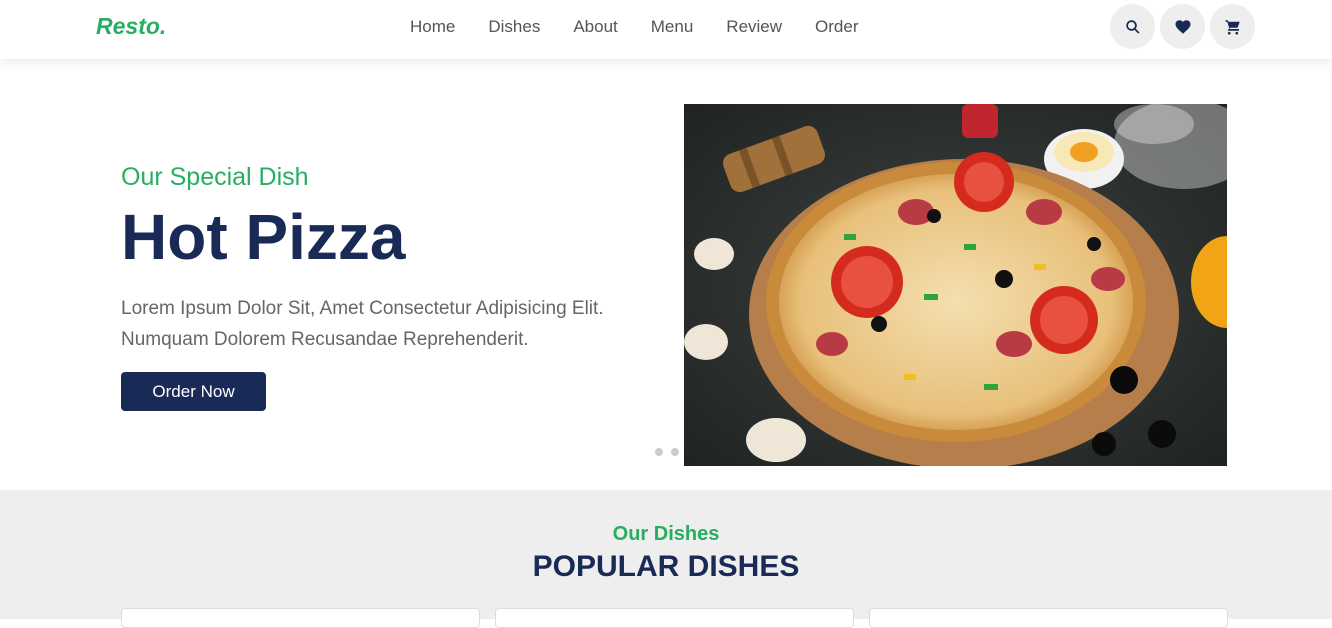  I want to click on order-now-button: Order Now, so click(193, 391).